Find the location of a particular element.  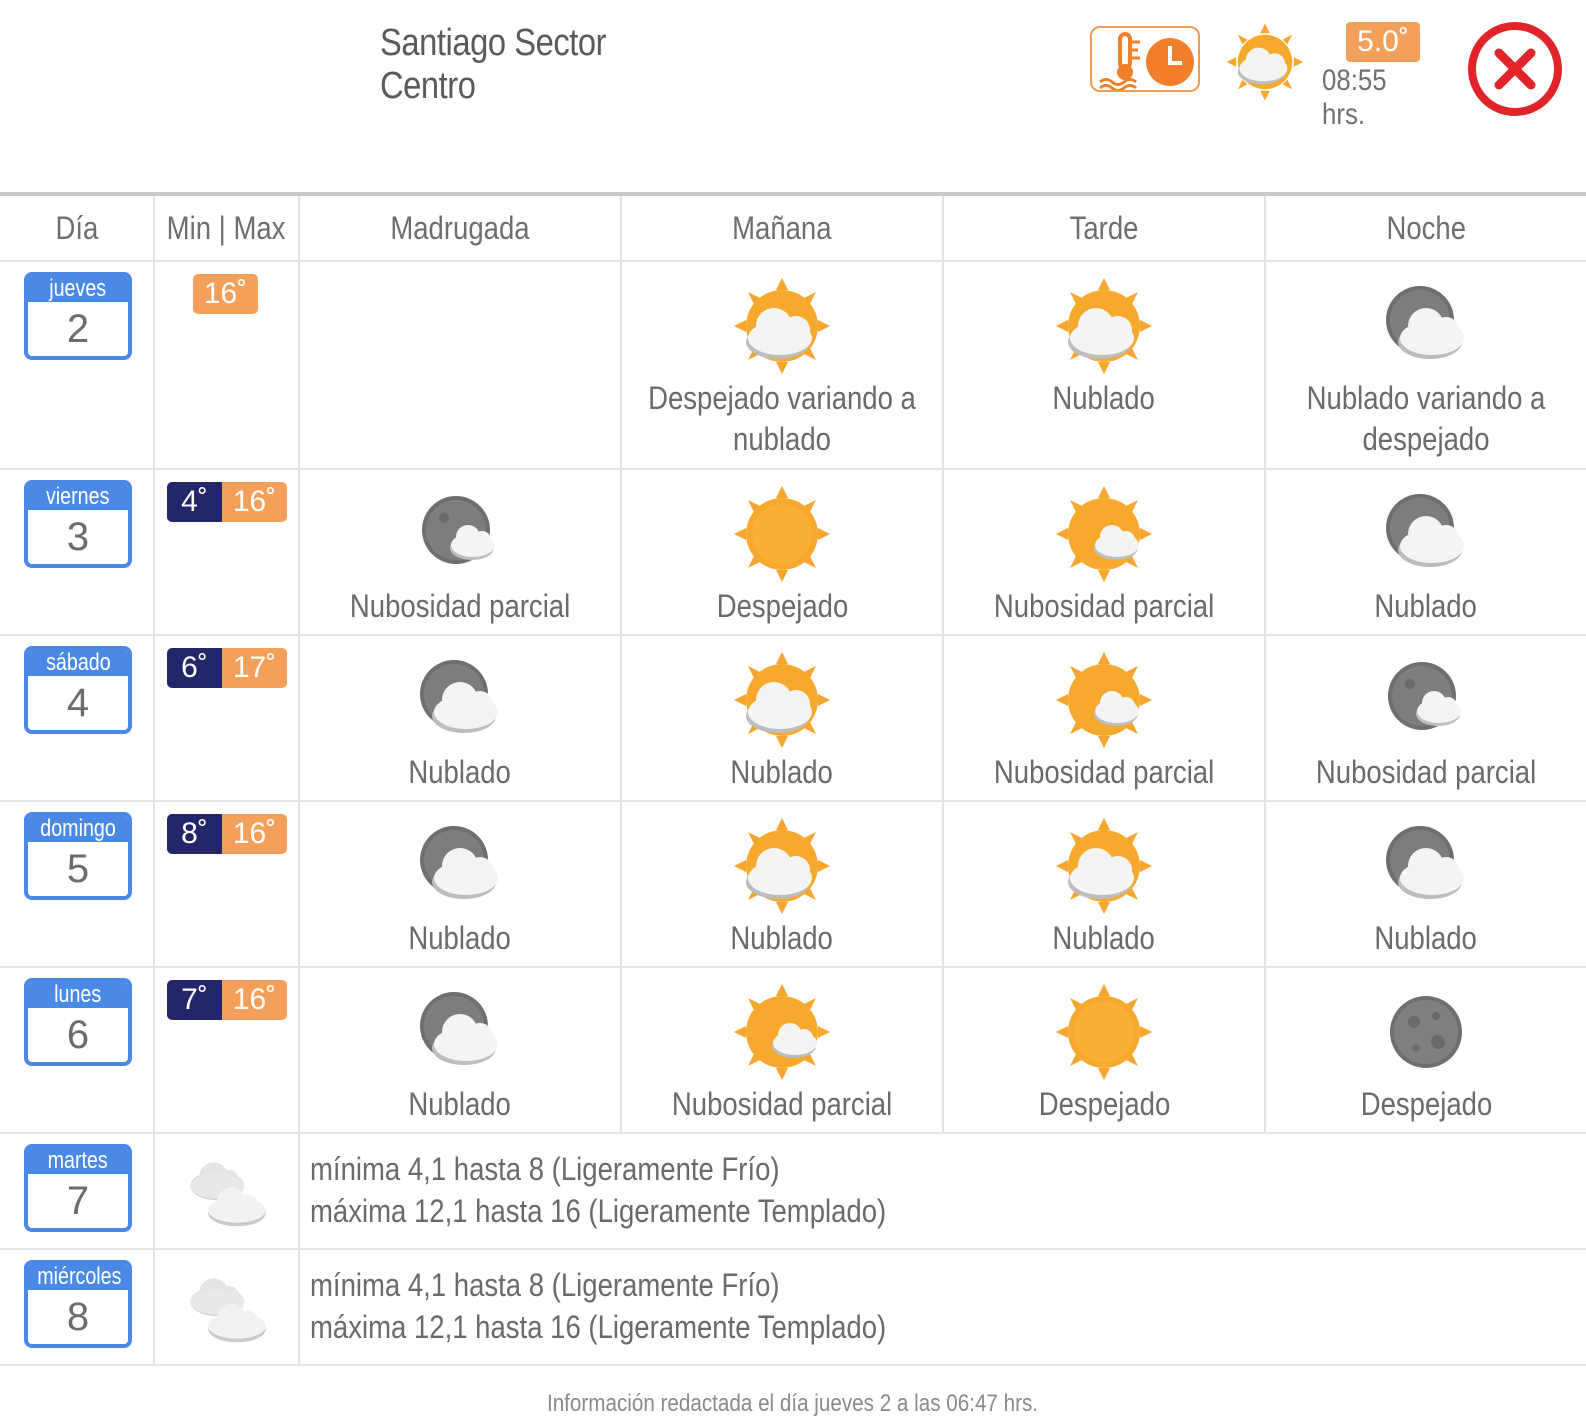

calendar-icon: viernes 3 is located at coordinates (78, 524).